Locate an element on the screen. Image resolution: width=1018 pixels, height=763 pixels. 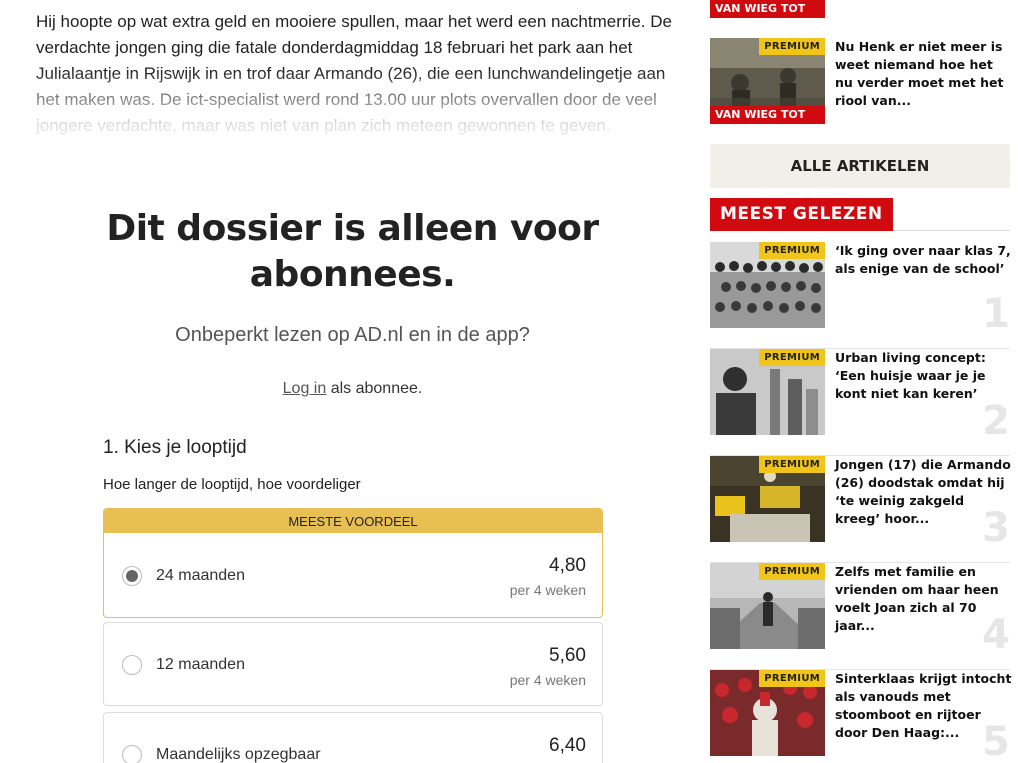
plan-price: 5,60 is located at coordinates (567, 655).